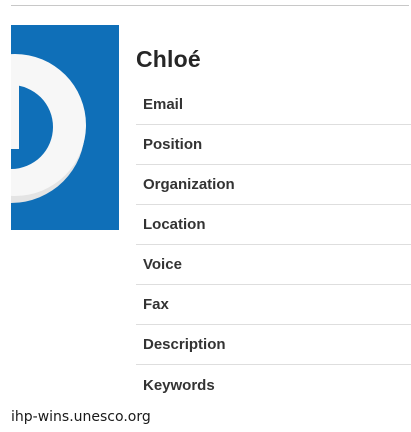 The width and height of the screenshot is (411, 432). Describe the element at coordinates (210, 5) in the screenshot. I see `top-divider` at that location.